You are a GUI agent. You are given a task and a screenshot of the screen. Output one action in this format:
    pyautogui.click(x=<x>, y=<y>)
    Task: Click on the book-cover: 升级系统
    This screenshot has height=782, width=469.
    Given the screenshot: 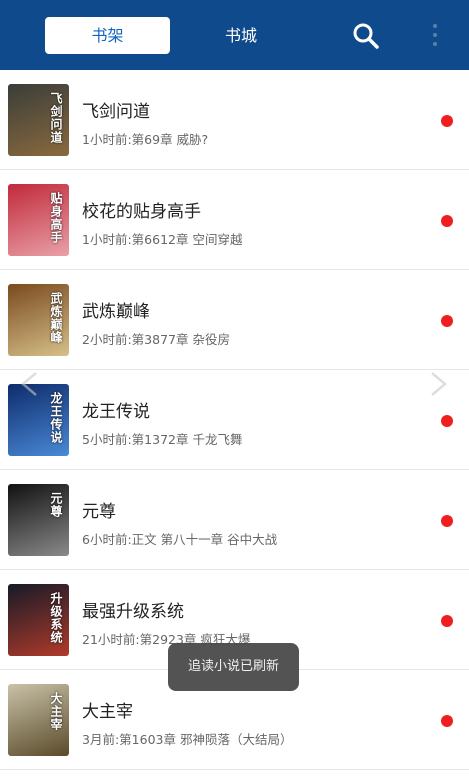 What is the action you would take?
    pyautogui.click(x=38, y=620)
    